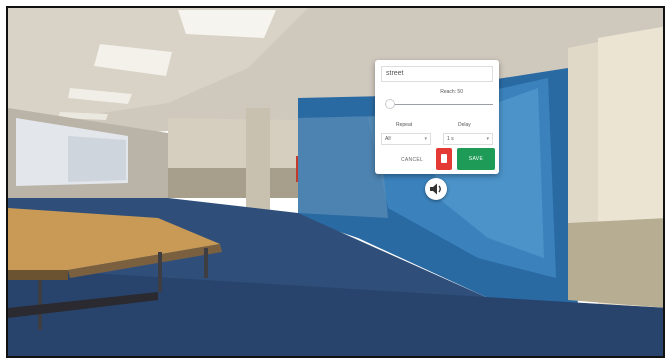 The width and height of the screenshot is (671, 364). I want to click on delay-select: 1 s ▾, so click(468, 139).